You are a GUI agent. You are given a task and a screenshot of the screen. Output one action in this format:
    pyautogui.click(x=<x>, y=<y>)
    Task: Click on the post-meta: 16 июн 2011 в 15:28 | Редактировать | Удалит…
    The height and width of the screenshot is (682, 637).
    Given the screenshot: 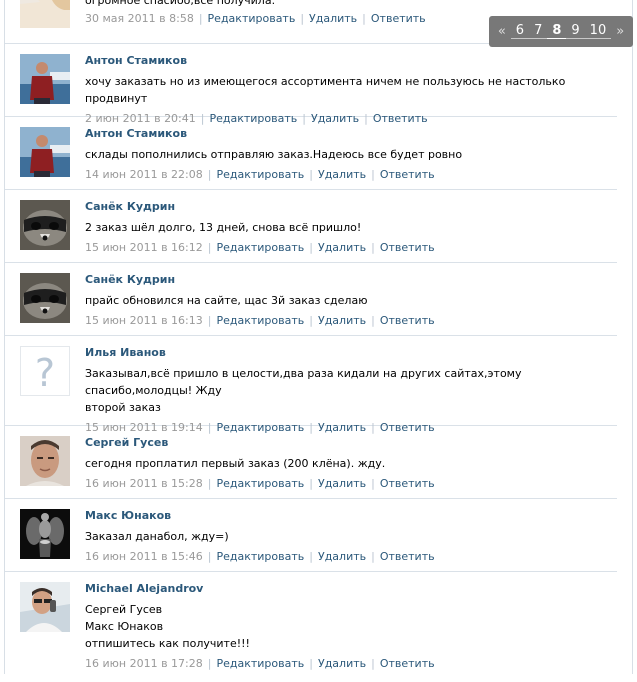 What is the action you would take?
    pyautogui.click(x=260, y=483)
    